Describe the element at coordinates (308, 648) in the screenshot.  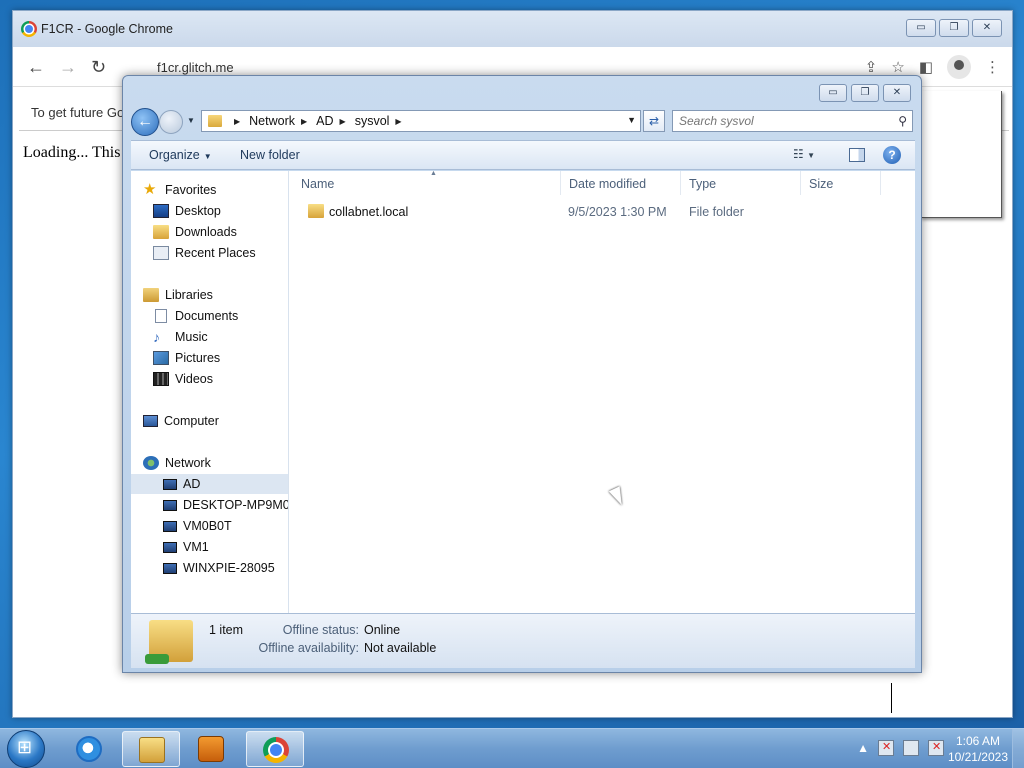
I see `offline-availability-label: Offline availability:` at that location.